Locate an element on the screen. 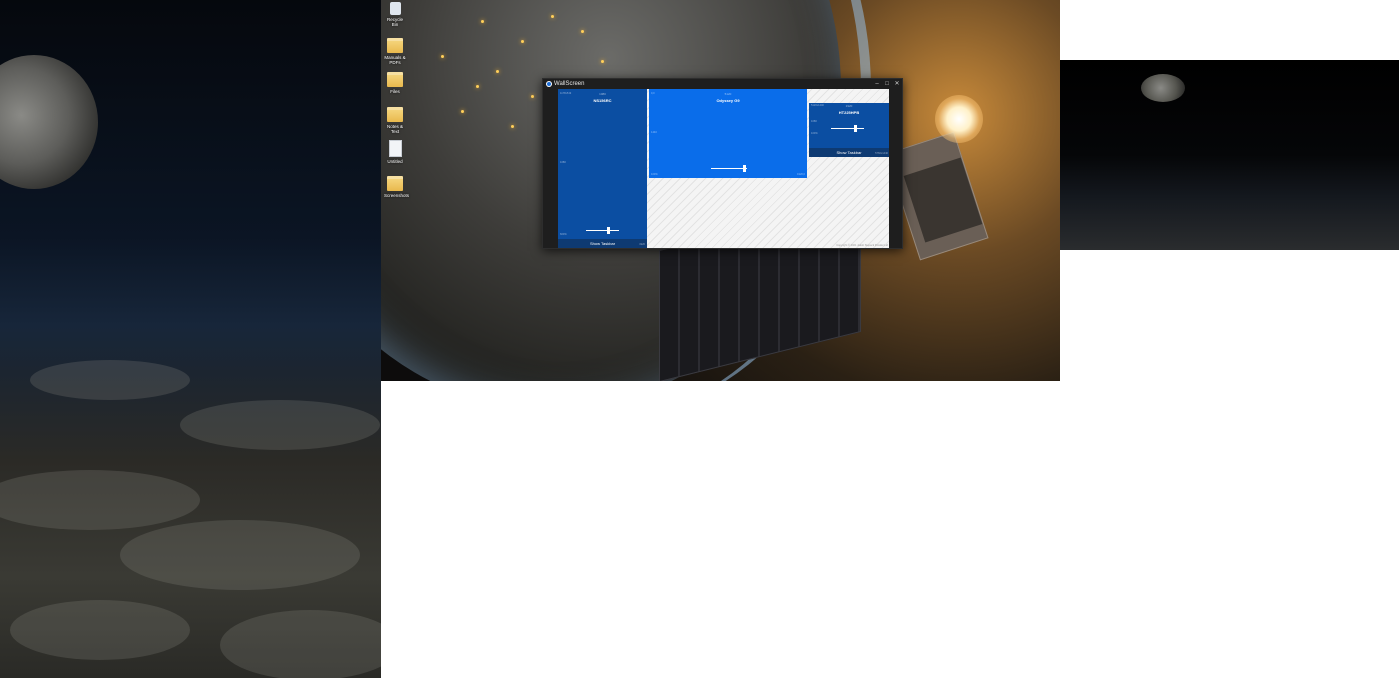 The height and width of the screenshot is (678, 1399). desktop-icon-label: Untitled is located at coordinates (395, 161).